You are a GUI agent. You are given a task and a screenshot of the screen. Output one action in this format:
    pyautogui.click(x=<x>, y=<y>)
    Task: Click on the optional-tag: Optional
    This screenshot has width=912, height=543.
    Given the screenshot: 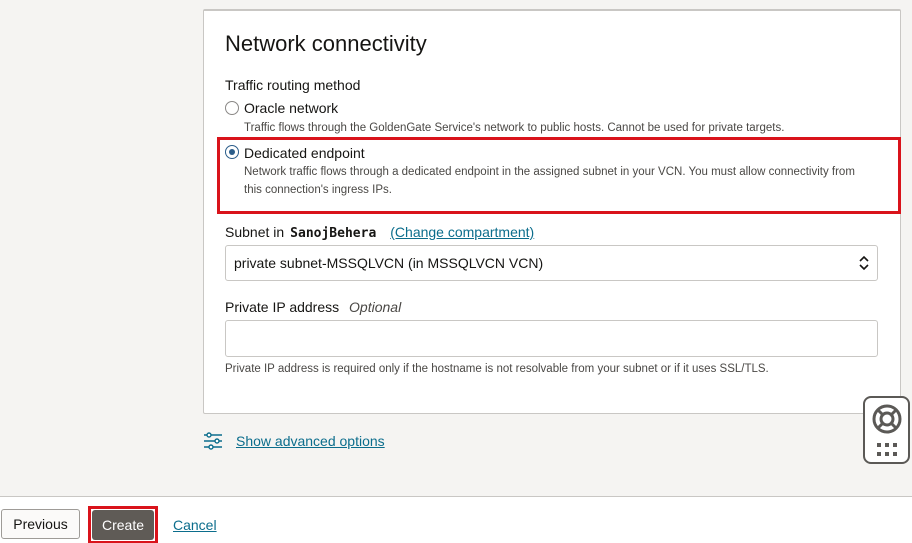 What is the action you would take?
    pyautogui.click(x=375, y=307)
    